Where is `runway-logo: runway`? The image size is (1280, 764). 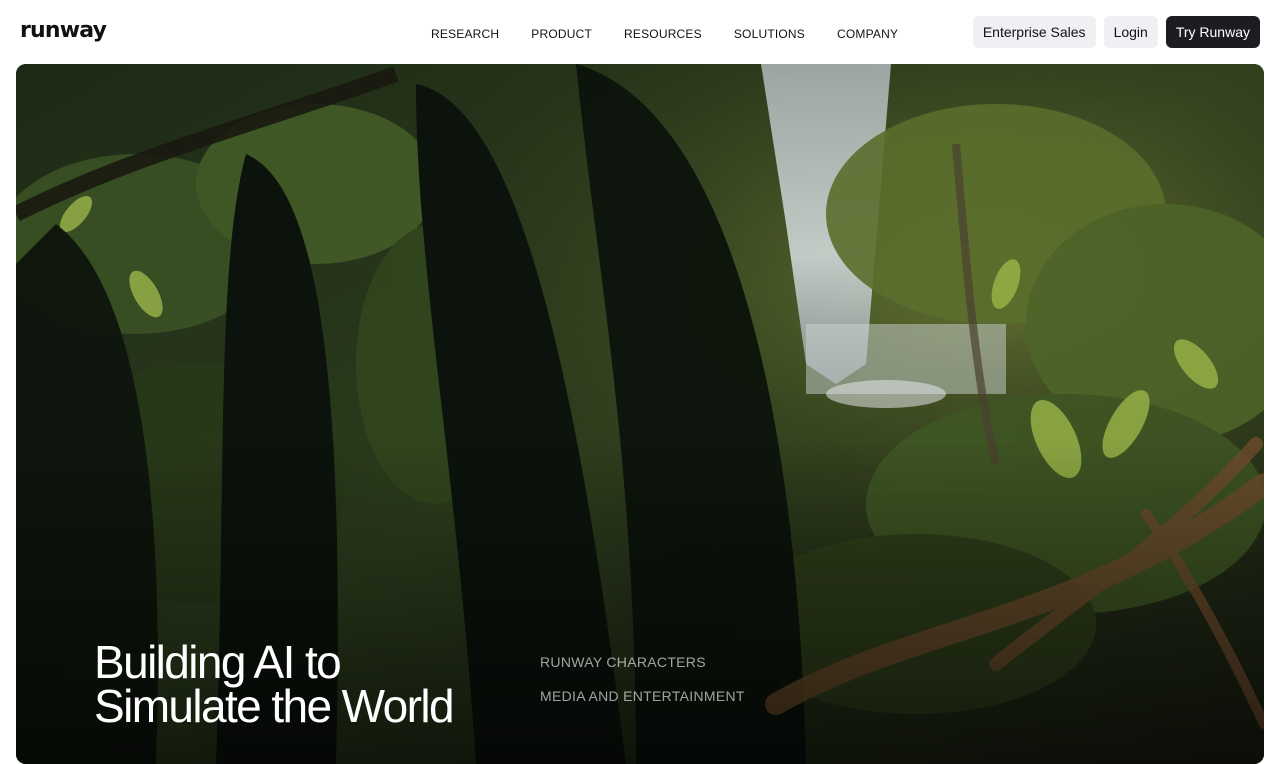 runway-logo: runway is located at coordinates (63, 31).